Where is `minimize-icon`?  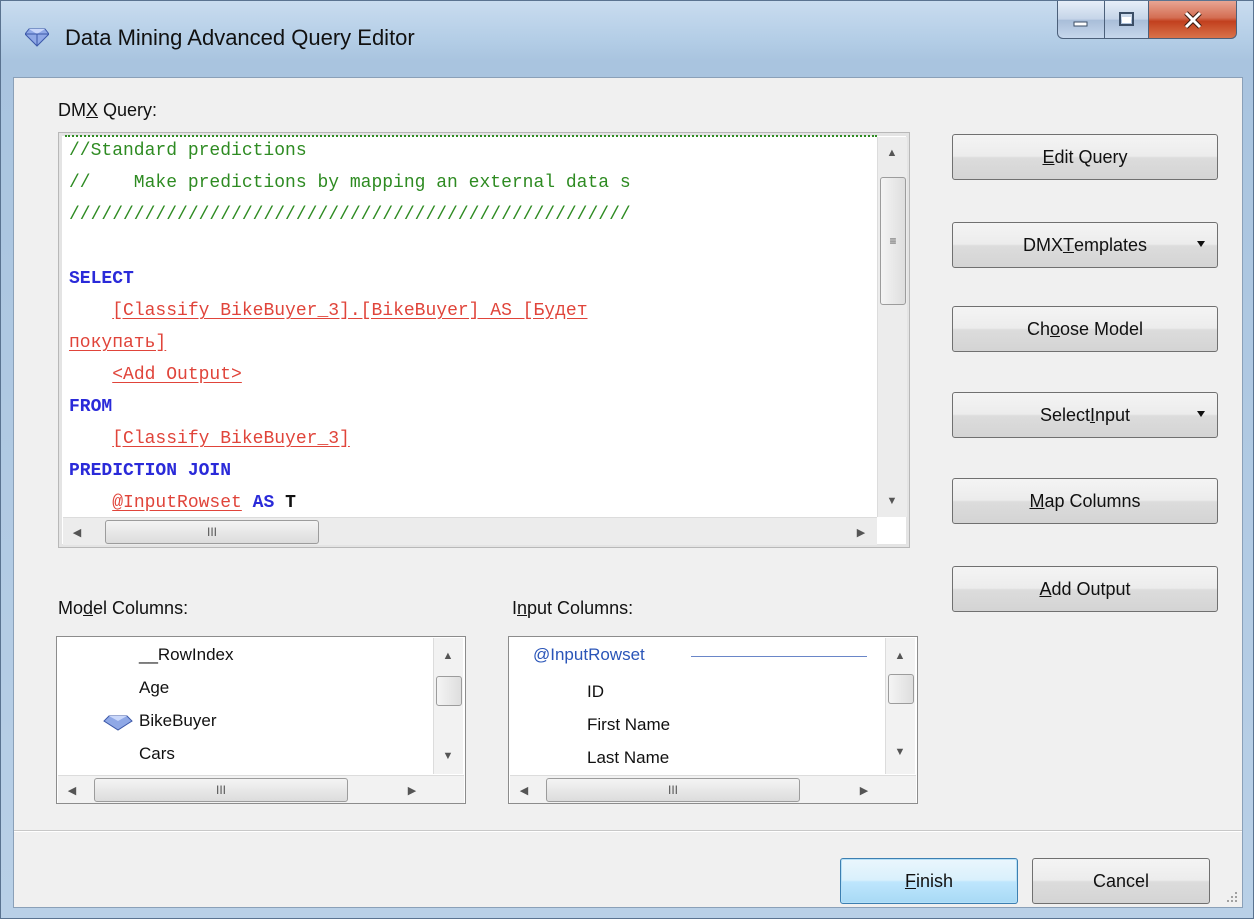
minimize-icon is located at coordinates (1080, 23).